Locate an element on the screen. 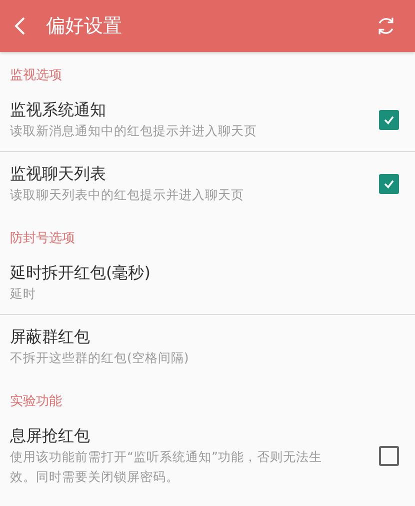 The image size is (415, 506). setting-title: 延时拆开红包(毫秒) is located at coordinates (204, 272).